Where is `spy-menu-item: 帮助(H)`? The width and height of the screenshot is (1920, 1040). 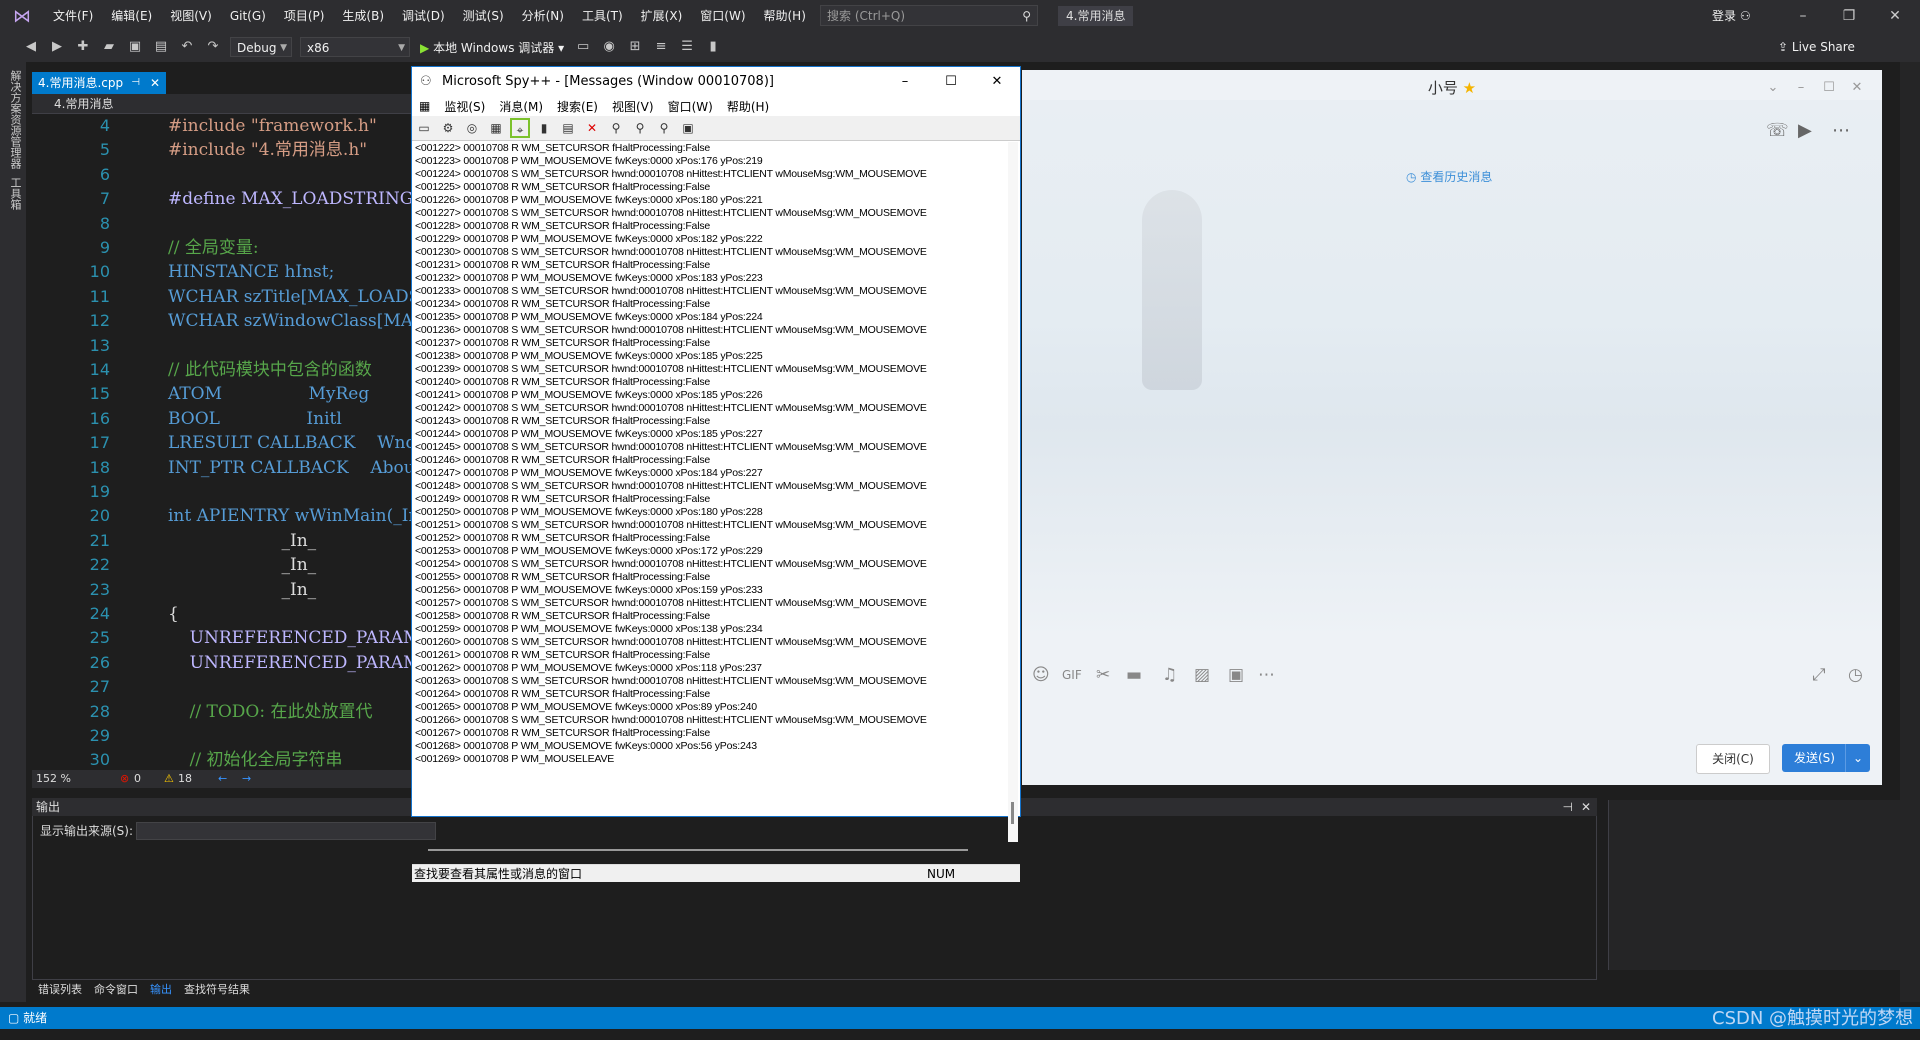
spy-menu-item: 帮助(H) is located at coordinates (748, 106).